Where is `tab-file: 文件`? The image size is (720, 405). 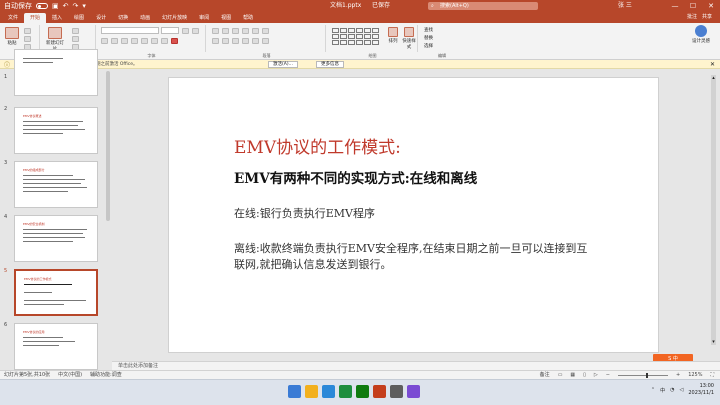 tab-file: 文件 is located at coordinates (13, 18).